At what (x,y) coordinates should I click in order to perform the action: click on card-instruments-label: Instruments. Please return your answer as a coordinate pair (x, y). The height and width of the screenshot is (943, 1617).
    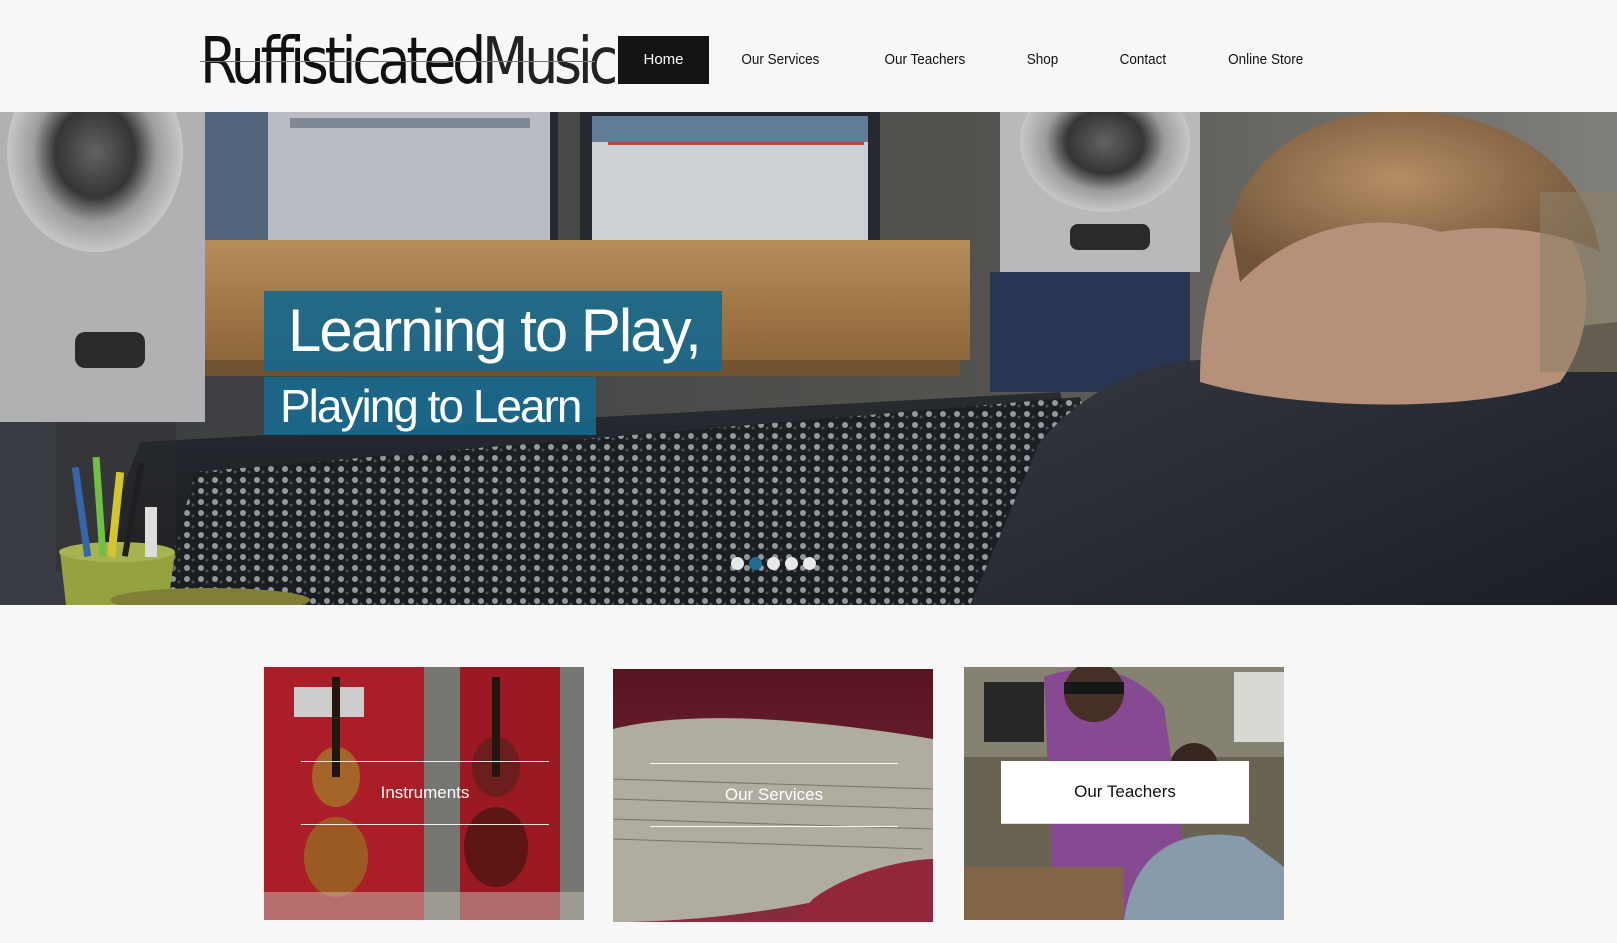
    Looking at the image, I should click on (425, 793).